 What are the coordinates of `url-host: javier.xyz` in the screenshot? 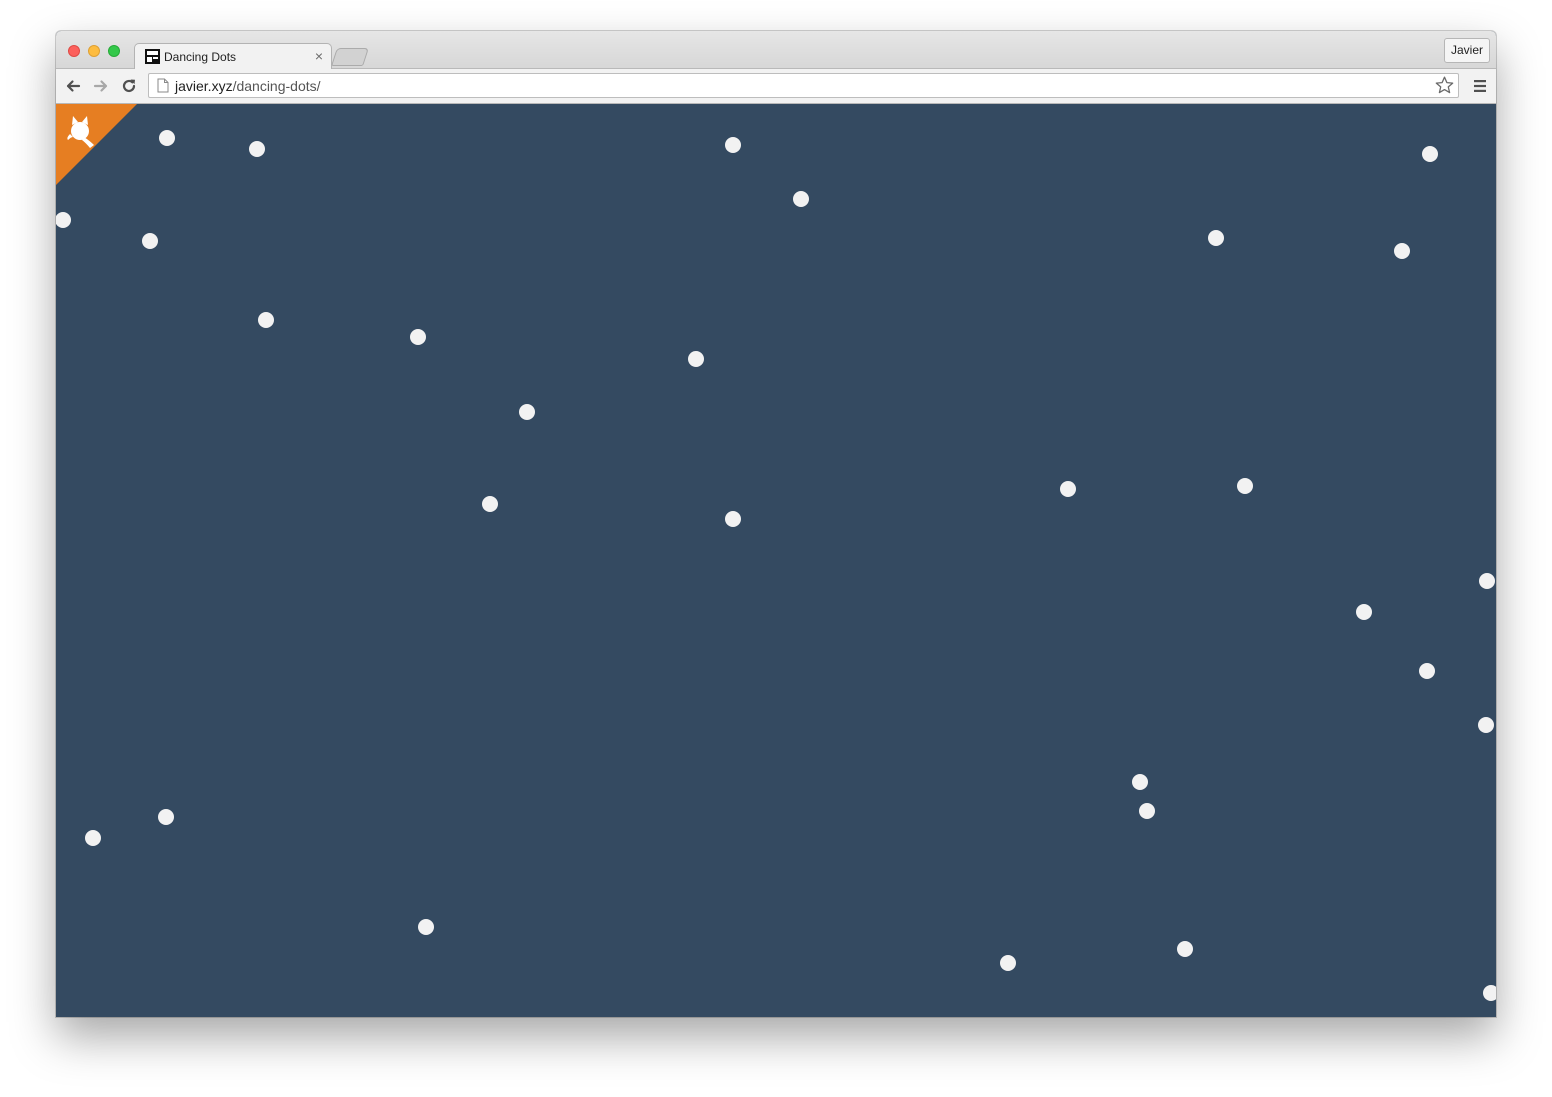 It's located at (204, 86).